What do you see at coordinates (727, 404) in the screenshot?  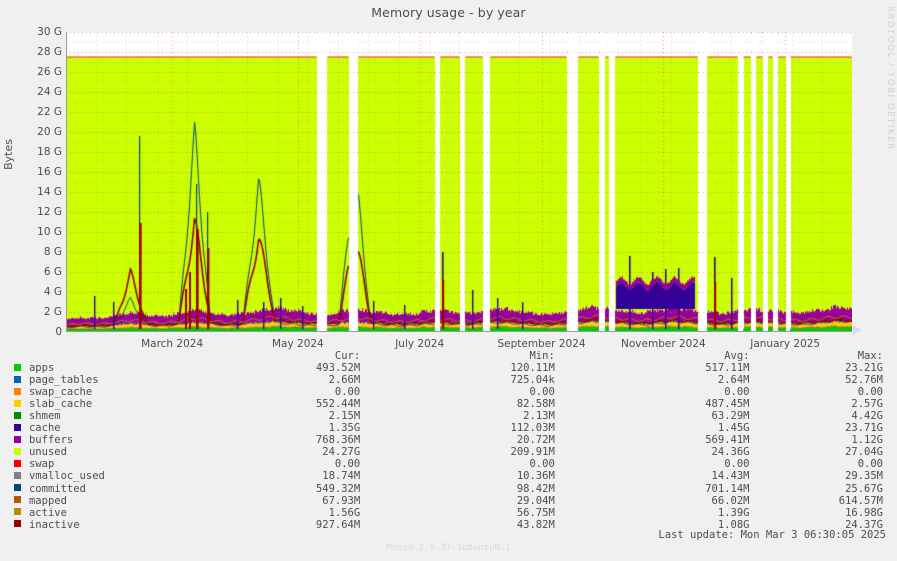 I see `legend-value-avg: 487.45M` at bounding box center [727, 404].